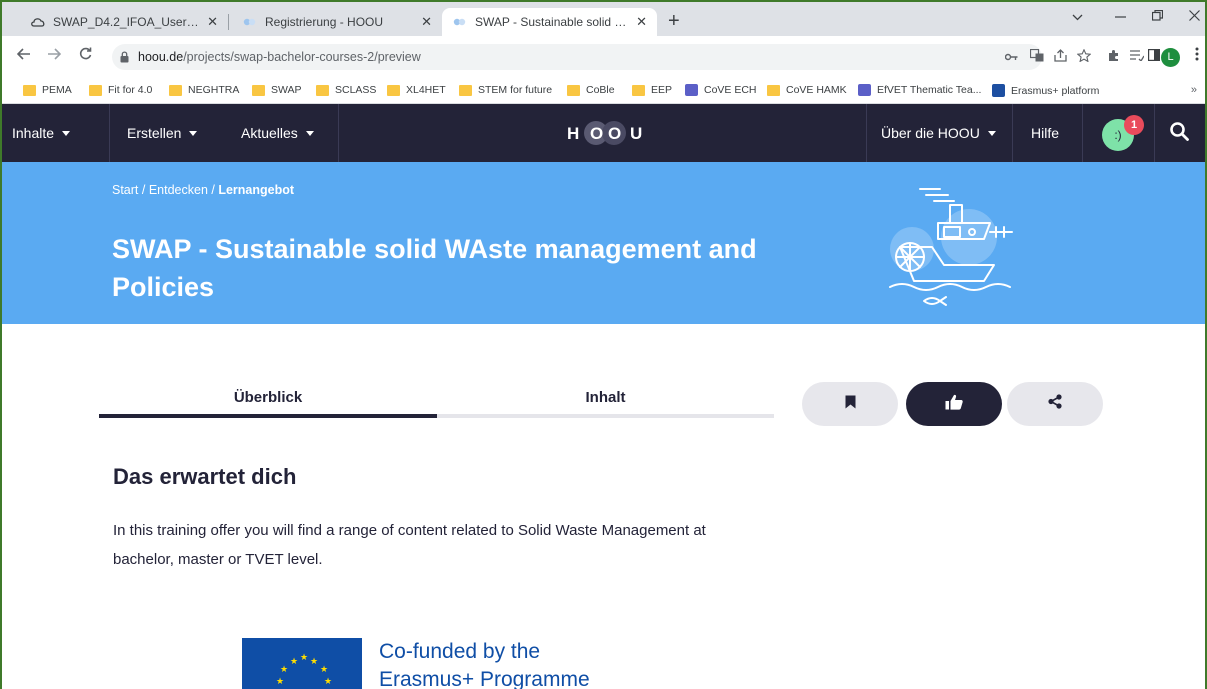 The image size is (1207, 689). What do you see at coordinates (324, 22) in the screenshot?
I see `browser-tab-title: Registrierung - HOOU` at bounding box center [324, 22].